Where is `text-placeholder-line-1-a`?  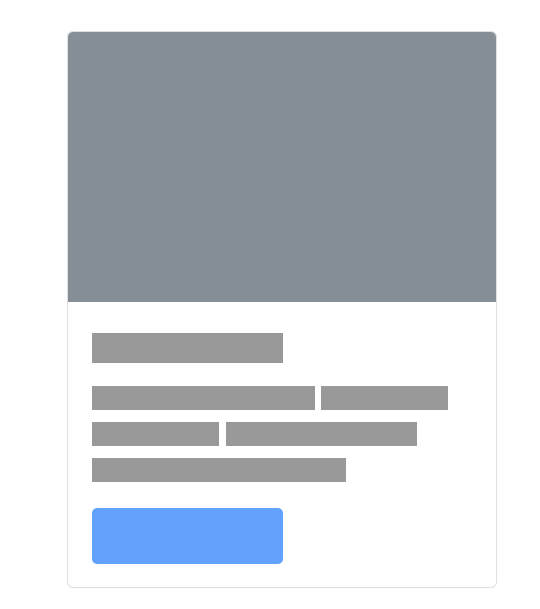
text-placeholder-line-1-a is located at coordinates (203, 398).